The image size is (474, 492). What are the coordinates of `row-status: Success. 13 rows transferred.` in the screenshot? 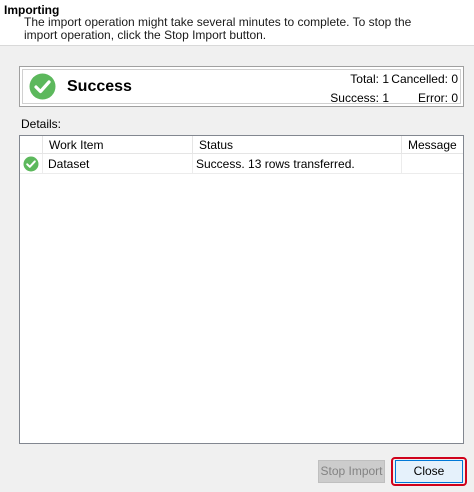 It's located at (297, 164).